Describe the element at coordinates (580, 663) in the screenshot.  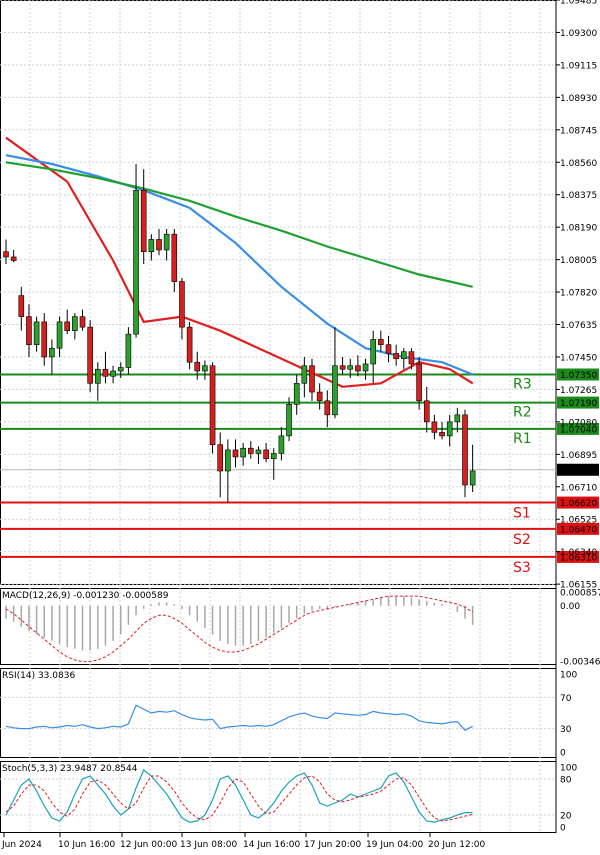
I see `macd-axis-label: -0.003462` at that location.